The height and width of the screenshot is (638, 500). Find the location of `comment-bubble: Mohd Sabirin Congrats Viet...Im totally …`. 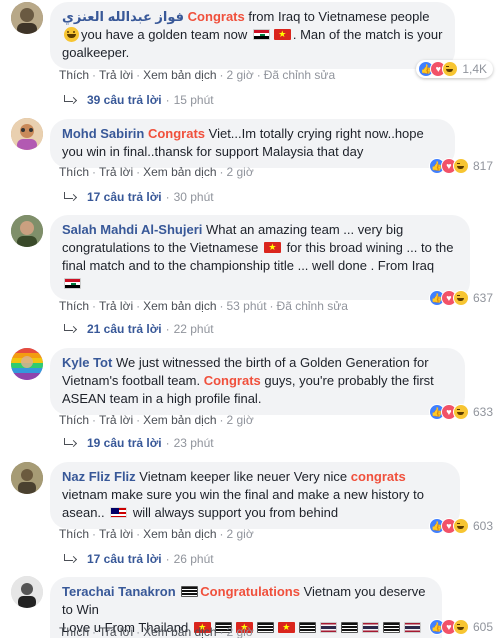

comment-bubble: Mohd Sabirin Congrats Viet...Im totally … is located at coordinates (252, 143).